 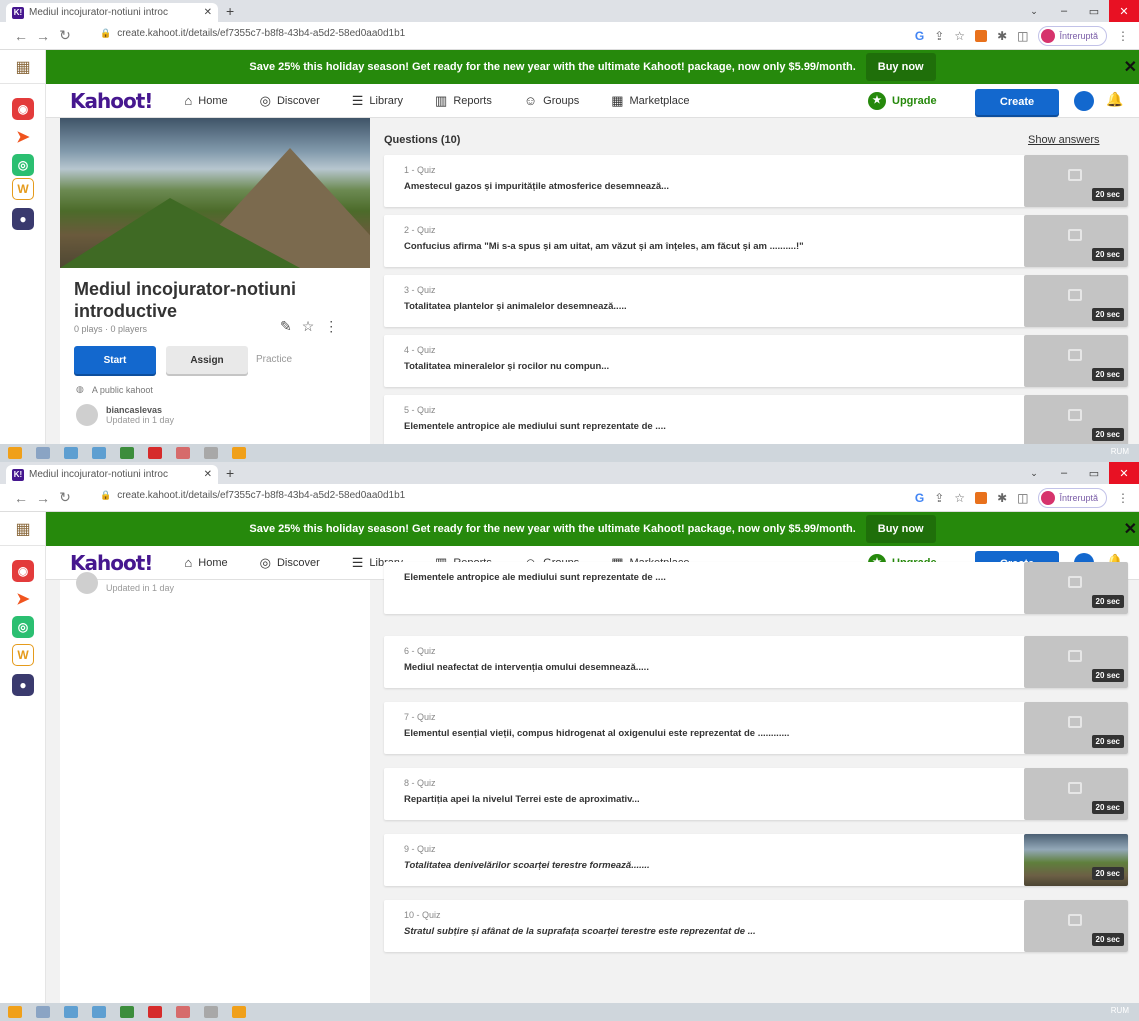 I want to click on minimize-icon: –, so click(x=1064, y=11).